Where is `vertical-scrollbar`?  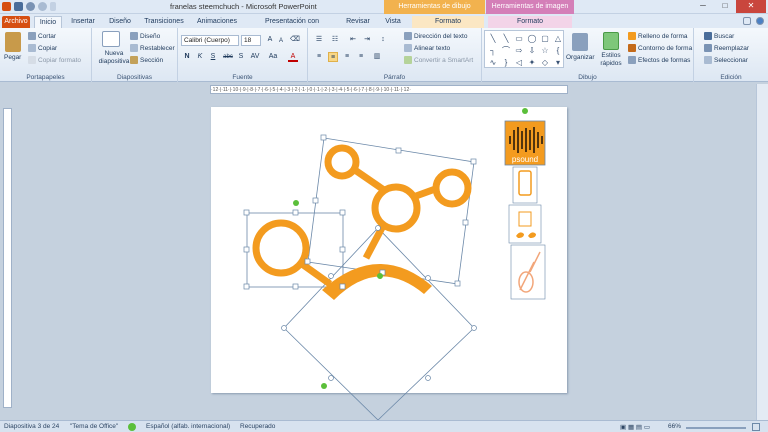 vertical-scrollbar is located at coordinates (762, 252).